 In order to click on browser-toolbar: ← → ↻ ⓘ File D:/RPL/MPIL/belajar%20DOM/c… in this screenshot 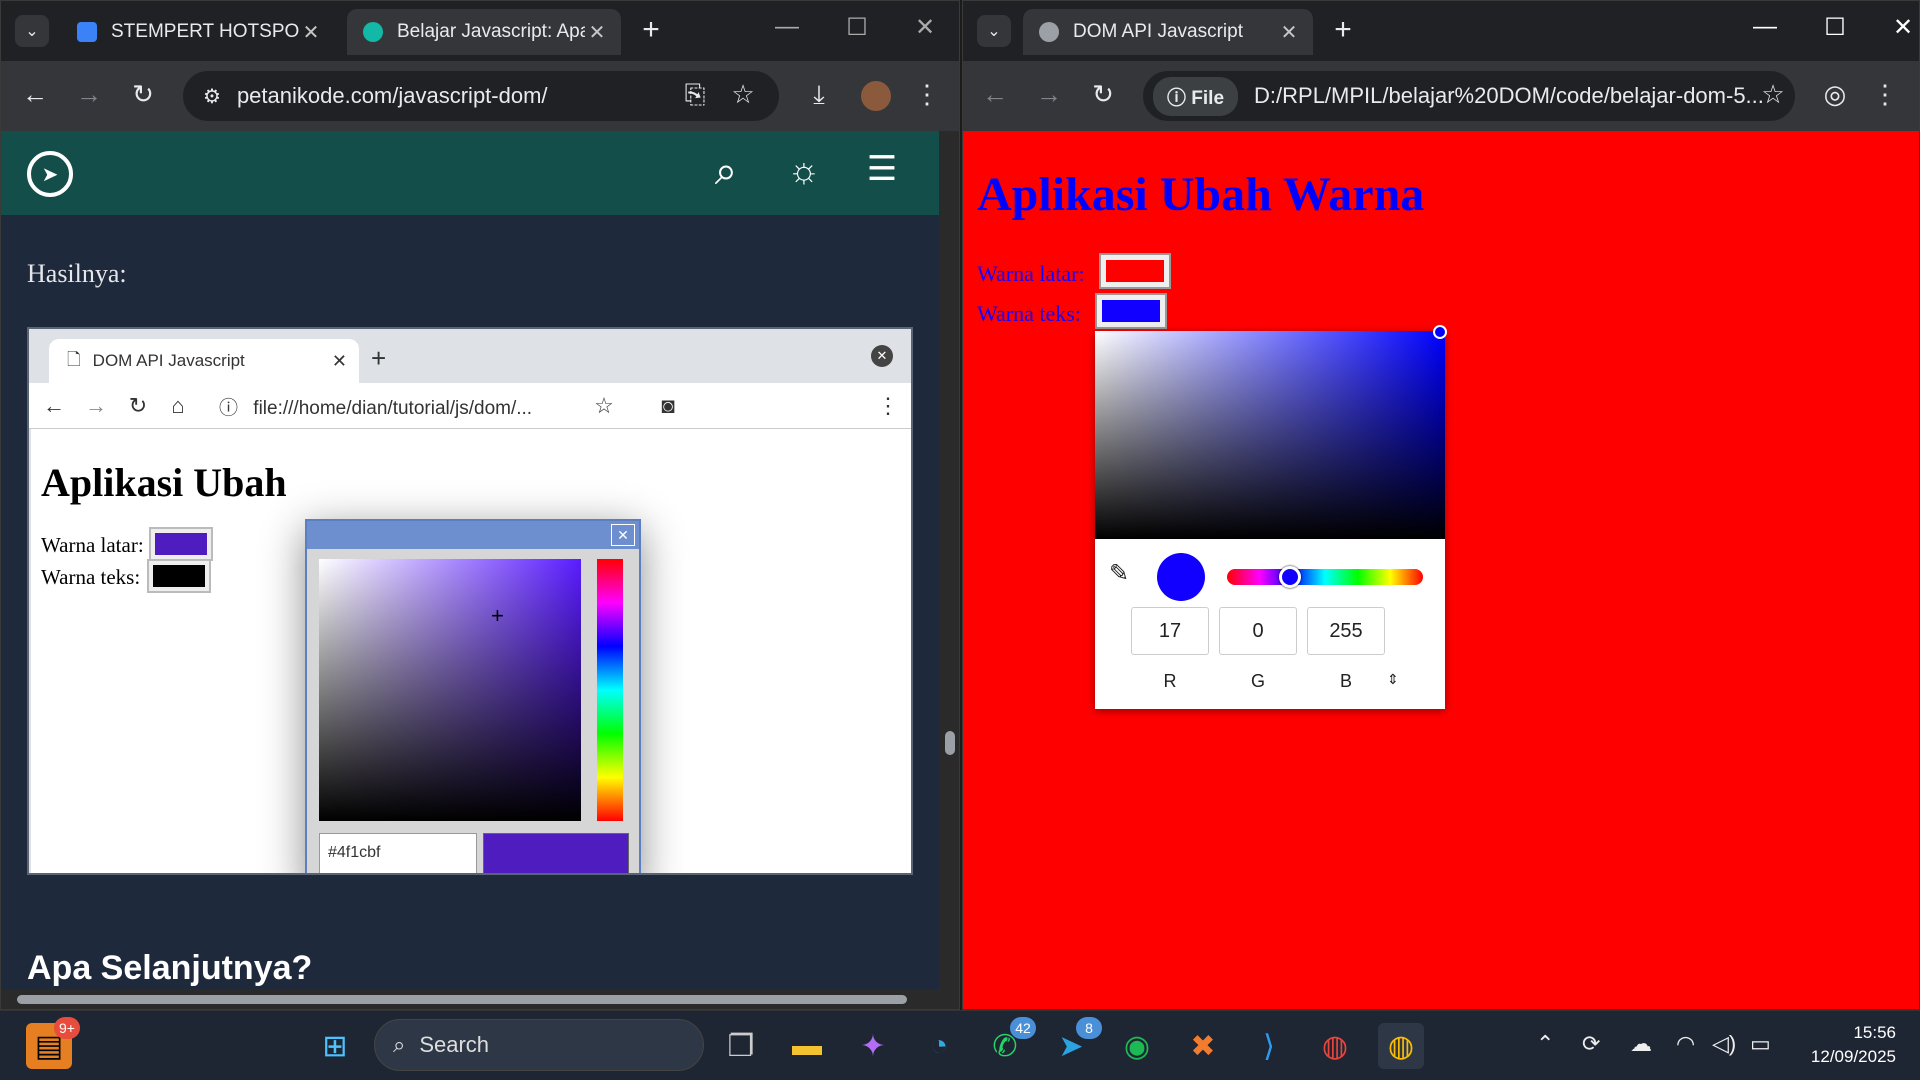, I will do `click(1441, 96)`.